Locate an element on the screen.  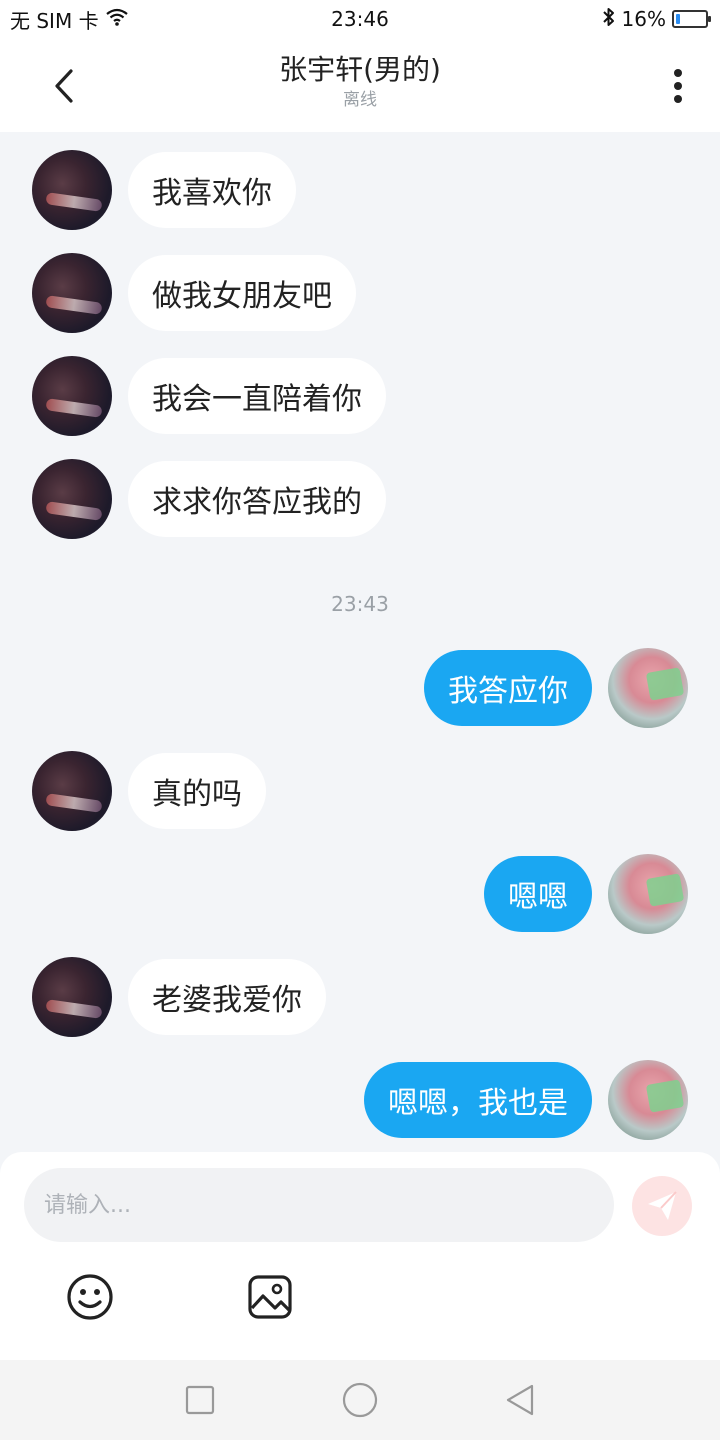
message-bubble-incoming: 老婆我爱你 is located at coordinates (227, 997).